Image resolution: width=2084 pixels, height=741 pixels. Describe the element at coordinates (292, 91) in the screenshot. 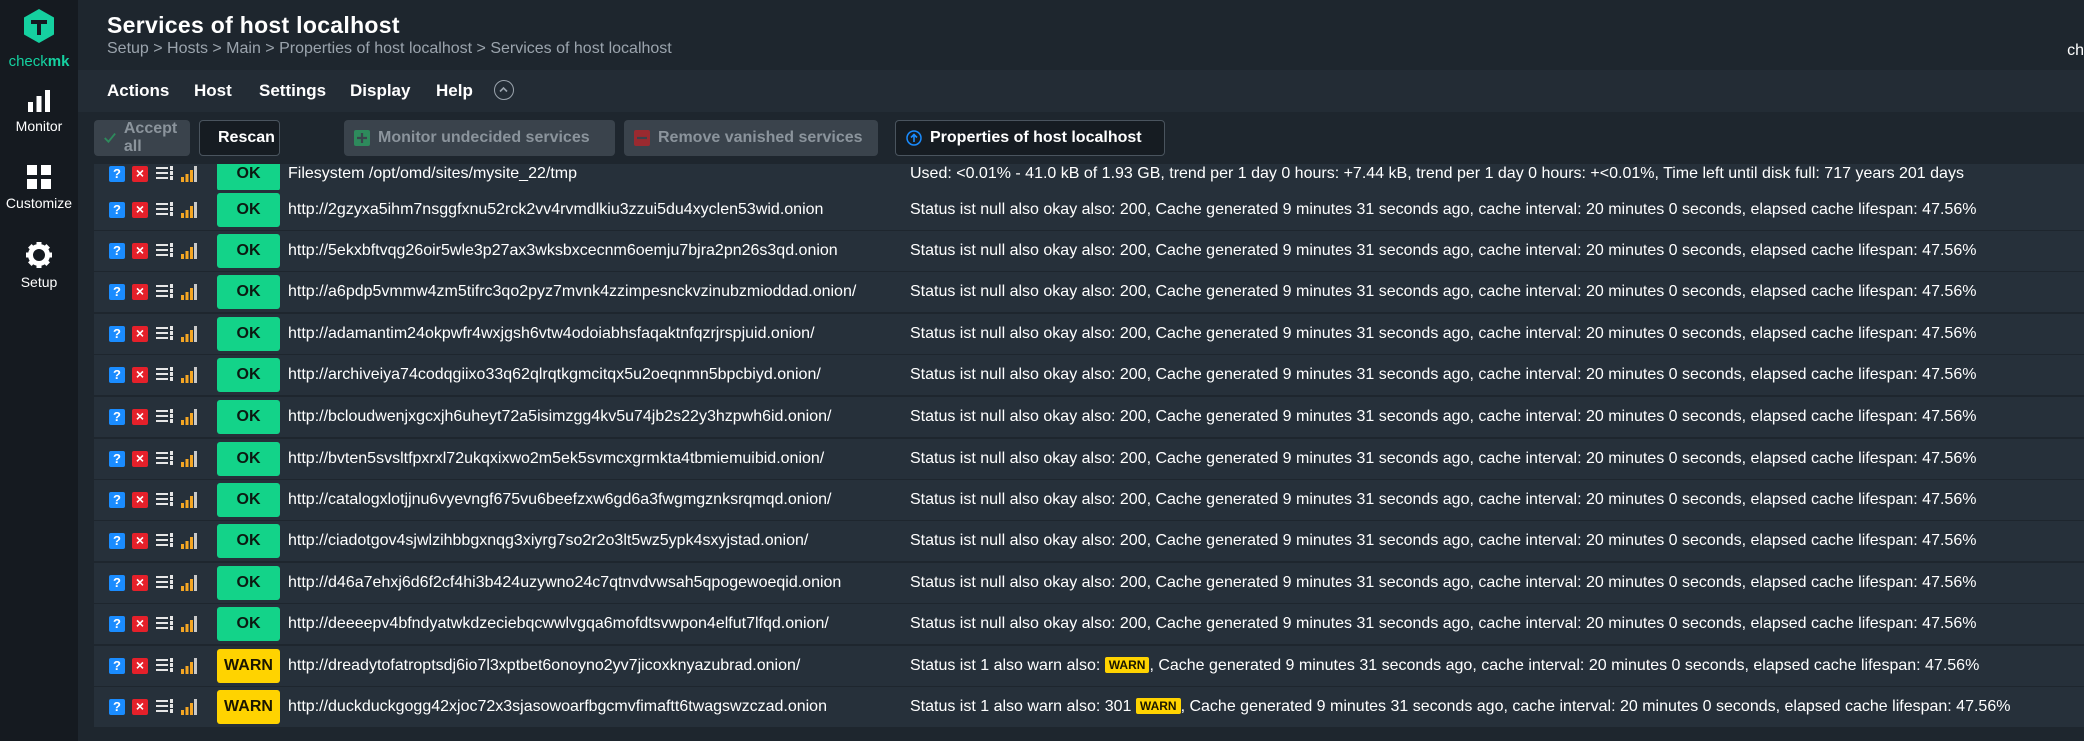

I see `menu-settings: Settings` at that location.